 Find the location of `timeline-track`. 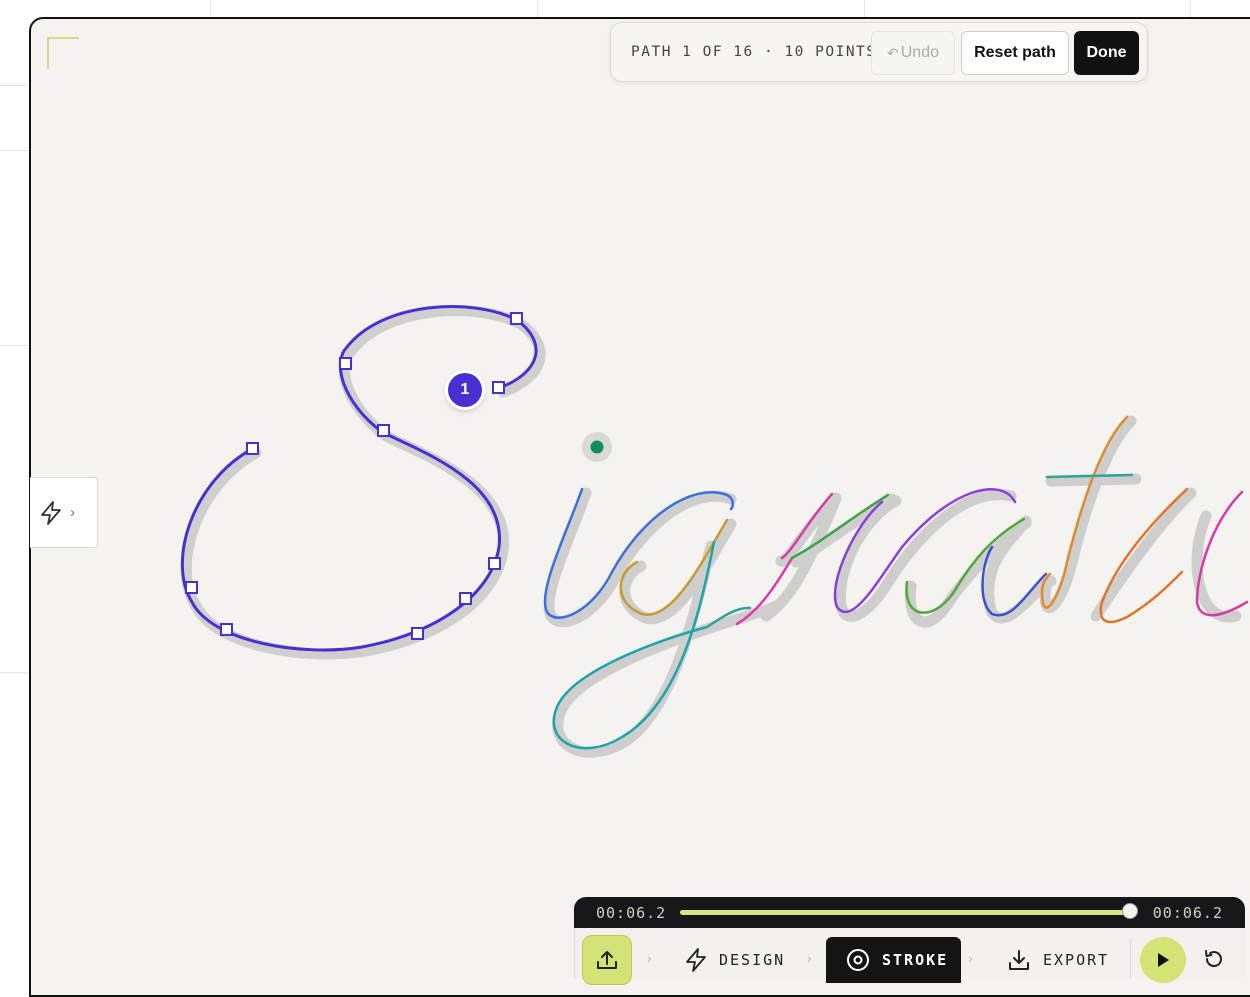

timeline-track is located at coordinates (905, 912).